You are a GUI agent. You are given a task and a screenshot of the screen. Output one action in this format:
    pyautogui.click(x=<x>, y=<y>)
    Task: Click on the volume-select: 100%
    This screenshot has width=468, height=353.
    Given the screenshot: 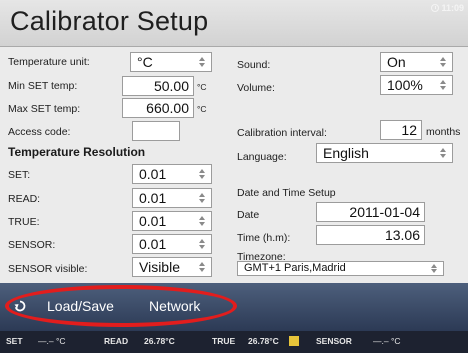 What is the action you would take?
    pyautogui.click(x=416, y=85)
    